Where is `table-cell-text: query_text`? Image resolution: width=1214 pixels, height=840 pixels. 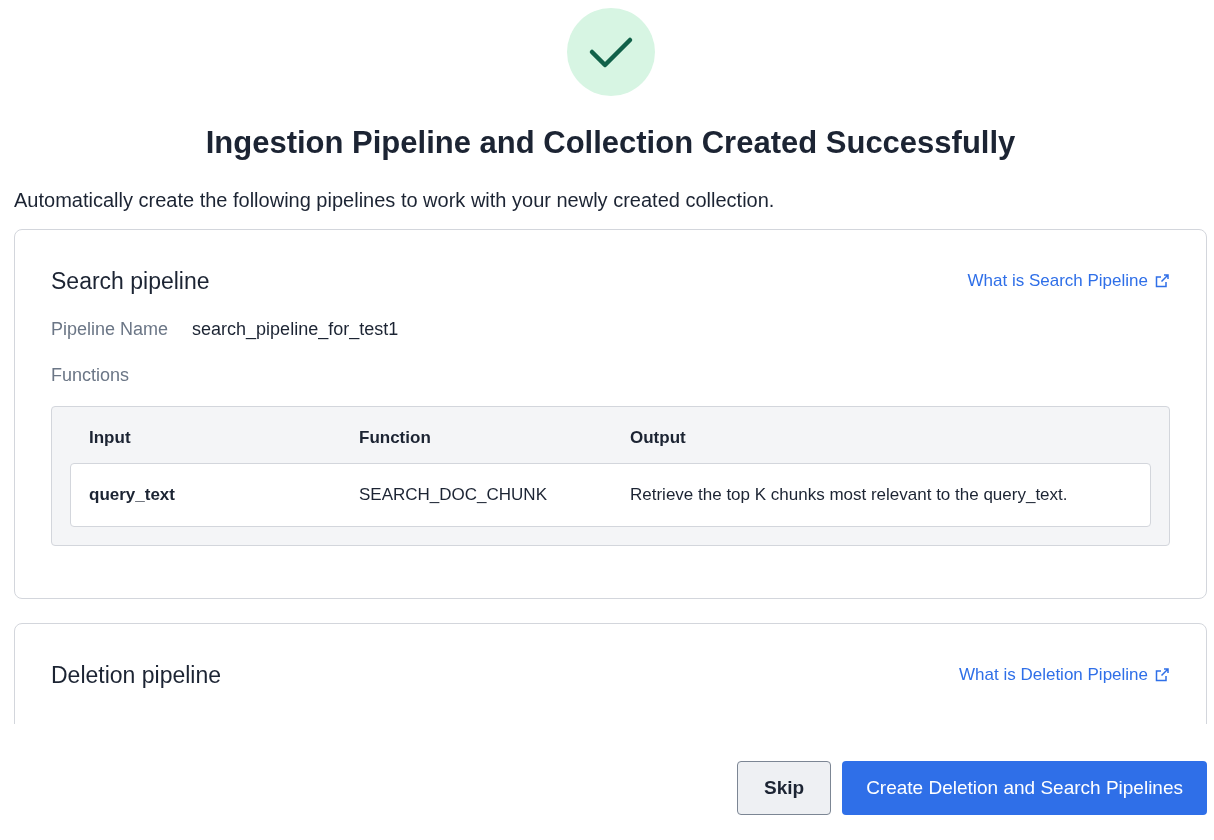 table-cell-text: query_text is located at coordinates (132, 495).